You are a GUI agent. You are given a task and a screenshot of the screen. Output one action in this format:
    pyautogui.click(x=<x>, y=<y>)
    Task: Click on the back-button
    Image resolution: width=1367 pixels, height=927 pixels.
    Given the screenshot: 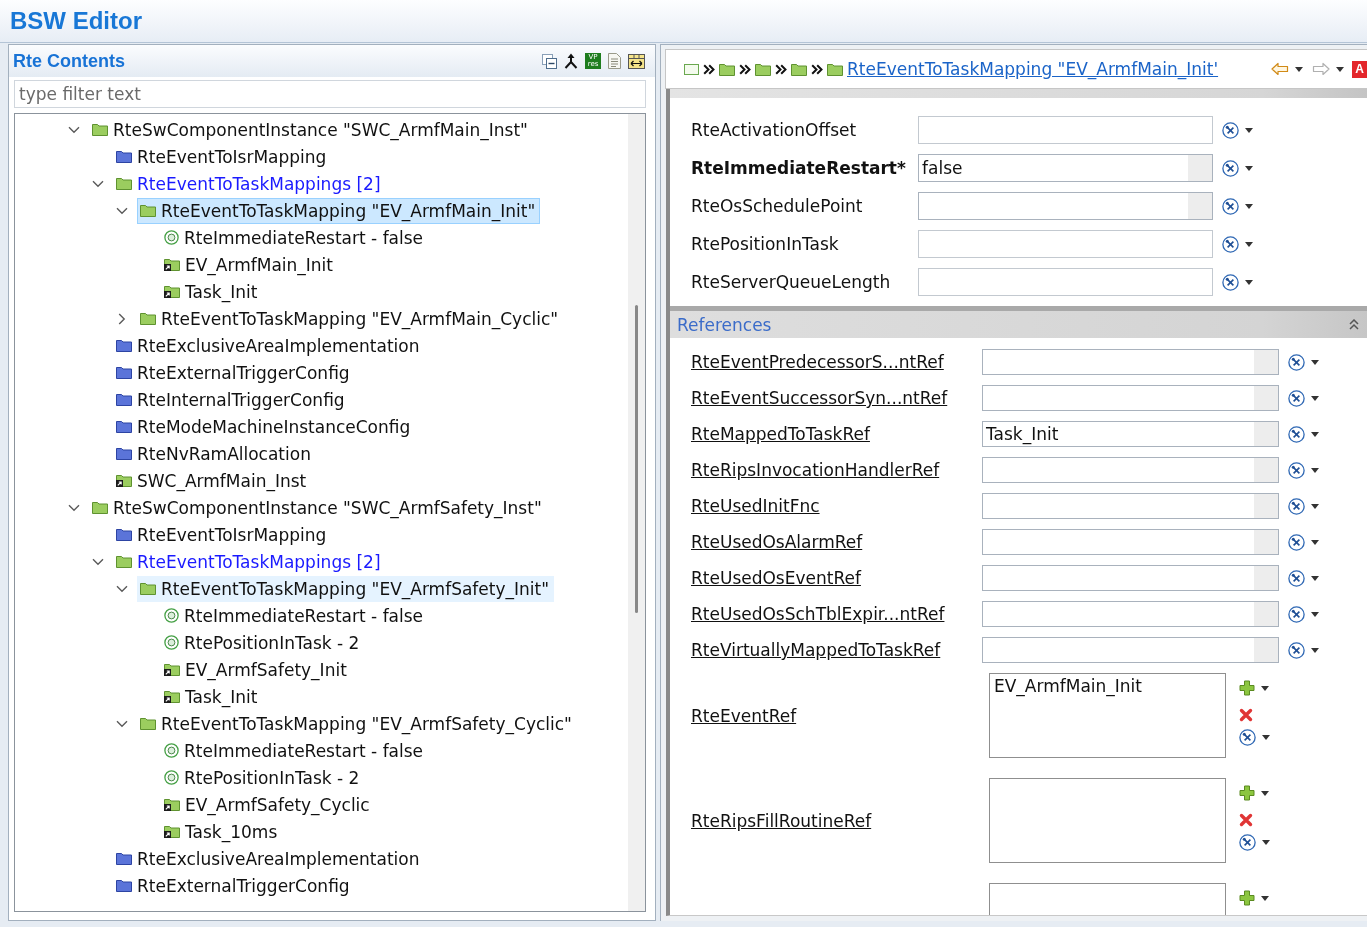 What is the action you would take?
    pyautogui.click(x=1287, y=69)
    